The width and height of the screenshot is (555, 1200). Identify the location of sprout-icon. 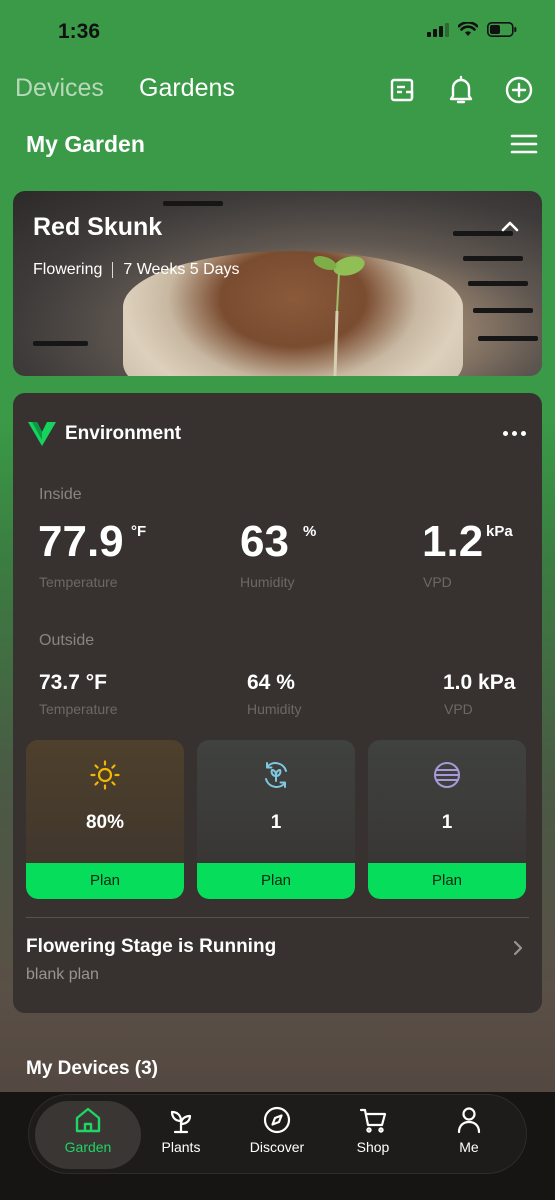
(181, 1122).